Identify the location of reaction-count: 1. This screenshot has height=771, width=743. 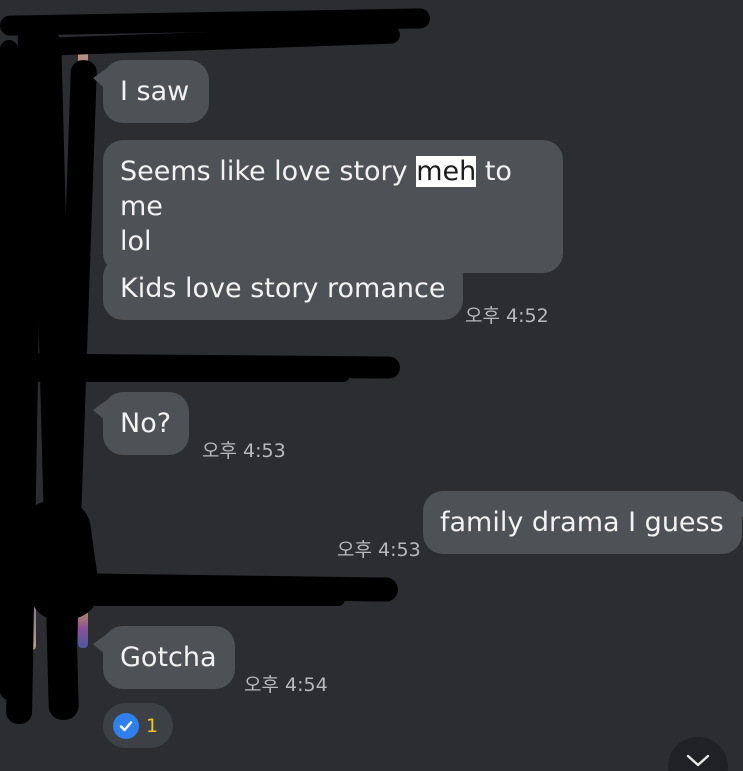
(152, 725).